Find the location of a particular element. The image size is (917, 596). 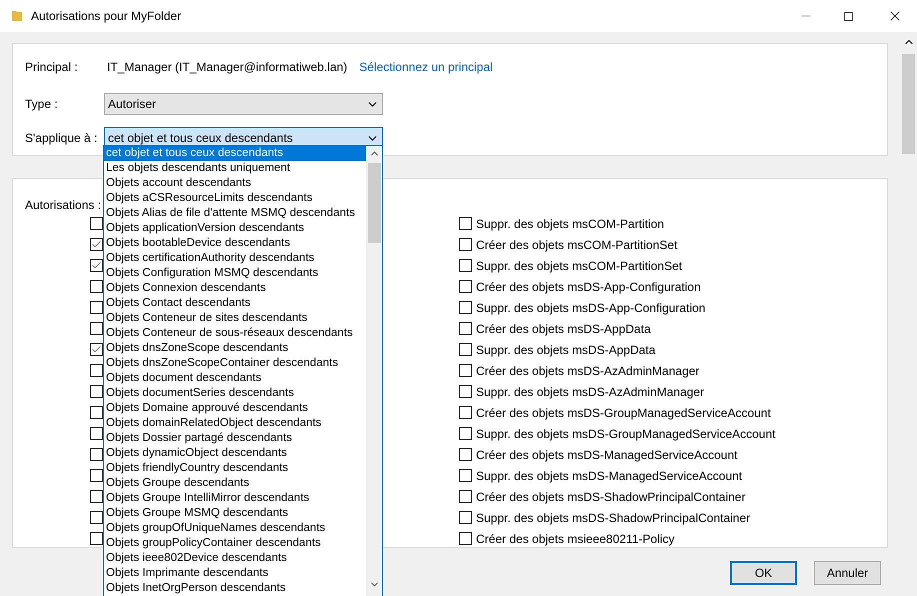

principal-label: Principal : is located at coordinates (52, 67).